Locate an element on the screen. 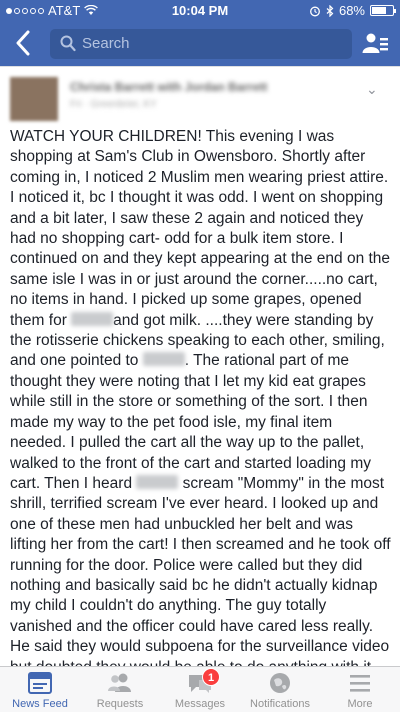  search-input: Search is located at coordinates (201, 44).